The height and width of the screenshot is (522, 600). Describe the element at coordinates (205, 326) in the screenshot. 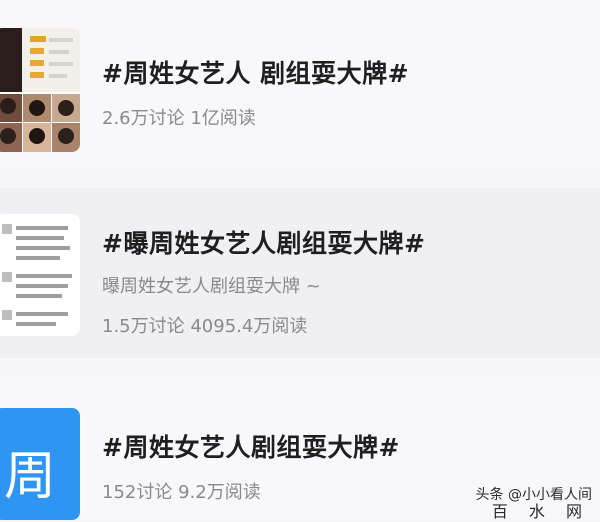

I see `topic-stats: 1.5万讨论 4095.4万阅读` at that location.